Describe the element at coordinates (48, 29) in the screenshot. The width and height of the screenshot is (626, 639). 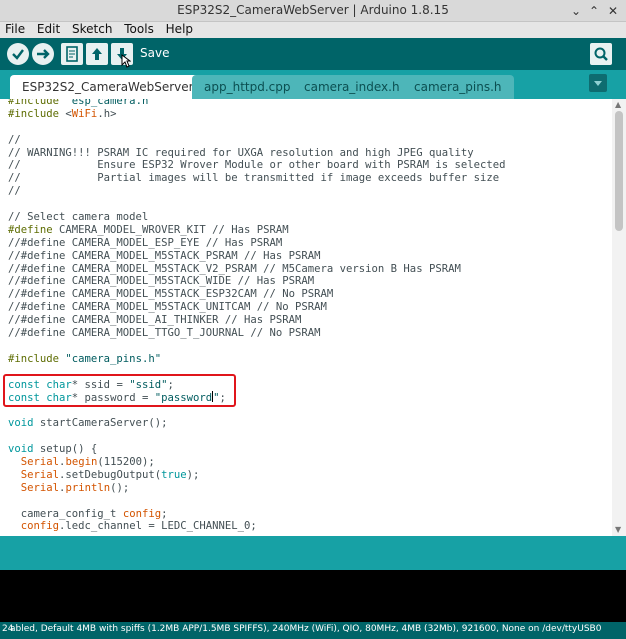
I see `menu-edit: Edit` at that location.